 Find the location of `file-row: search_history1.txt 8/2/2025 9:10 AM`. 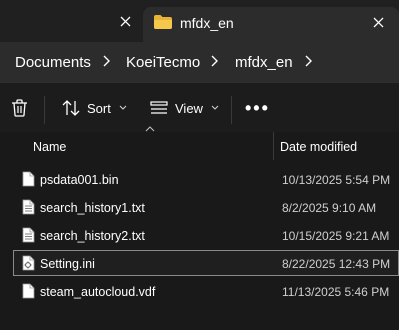

file-row: search_history1.txt 8/2/2025 9:10 AM is located at coordinates (199, 208).